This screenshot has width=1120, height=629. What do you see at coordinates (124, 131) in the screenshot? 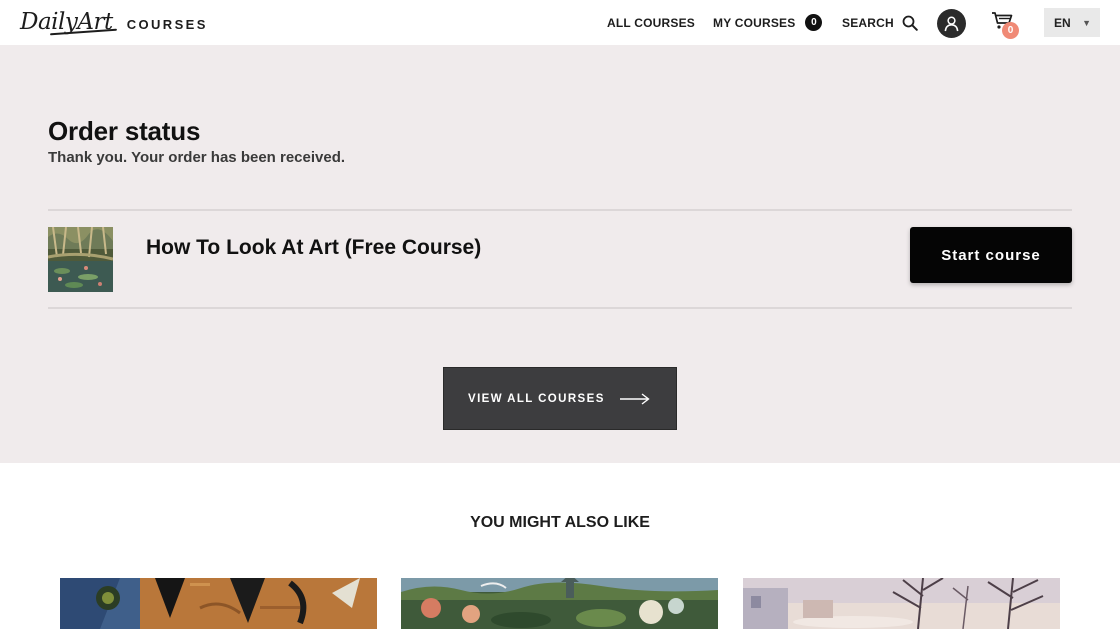
I see `page-title: Order status` at bounding box center [124, 131].